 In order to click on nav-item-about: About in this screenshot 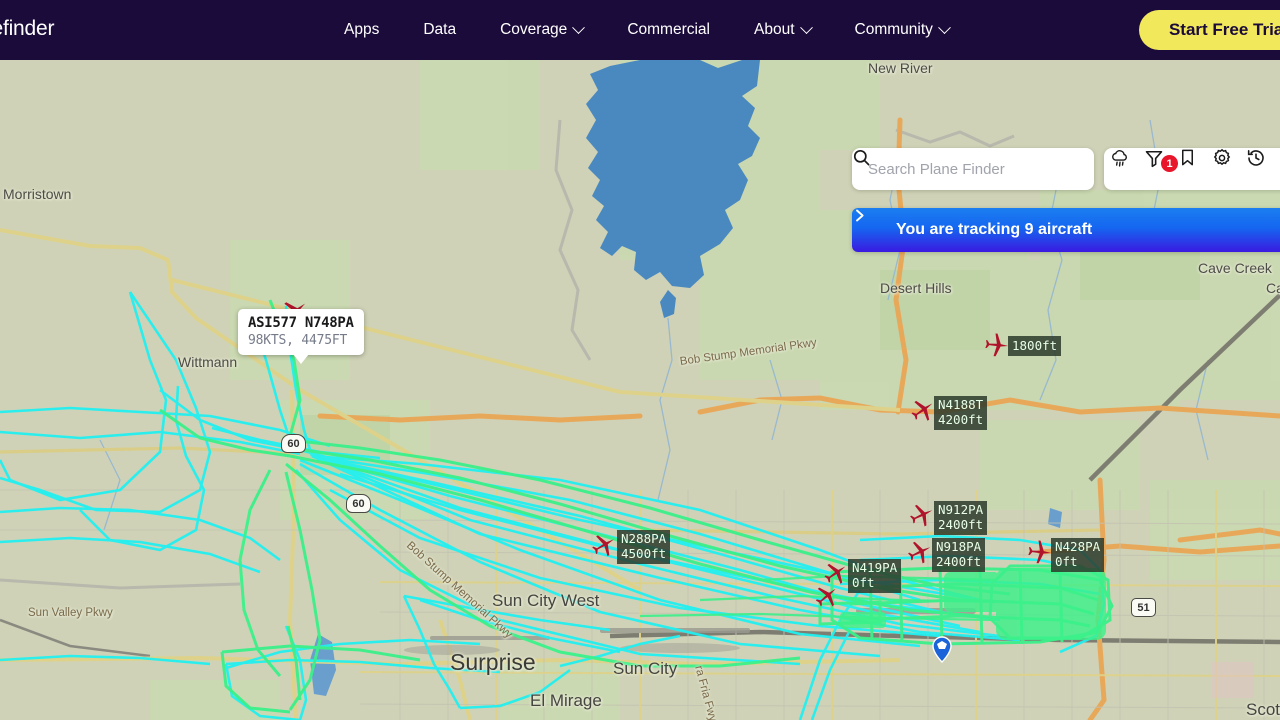, I will do `click(782, 30)`.